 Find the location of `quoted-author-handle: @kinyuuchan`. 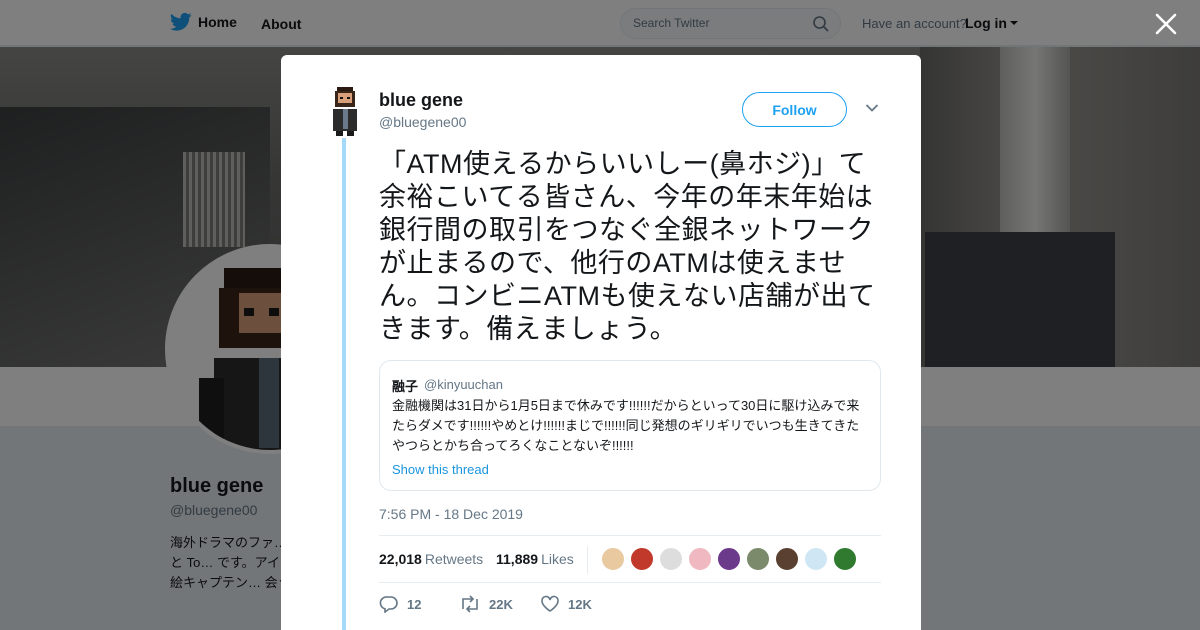

quoted-author-handle: @kinyuuchan is located at coordinates (463, 384).